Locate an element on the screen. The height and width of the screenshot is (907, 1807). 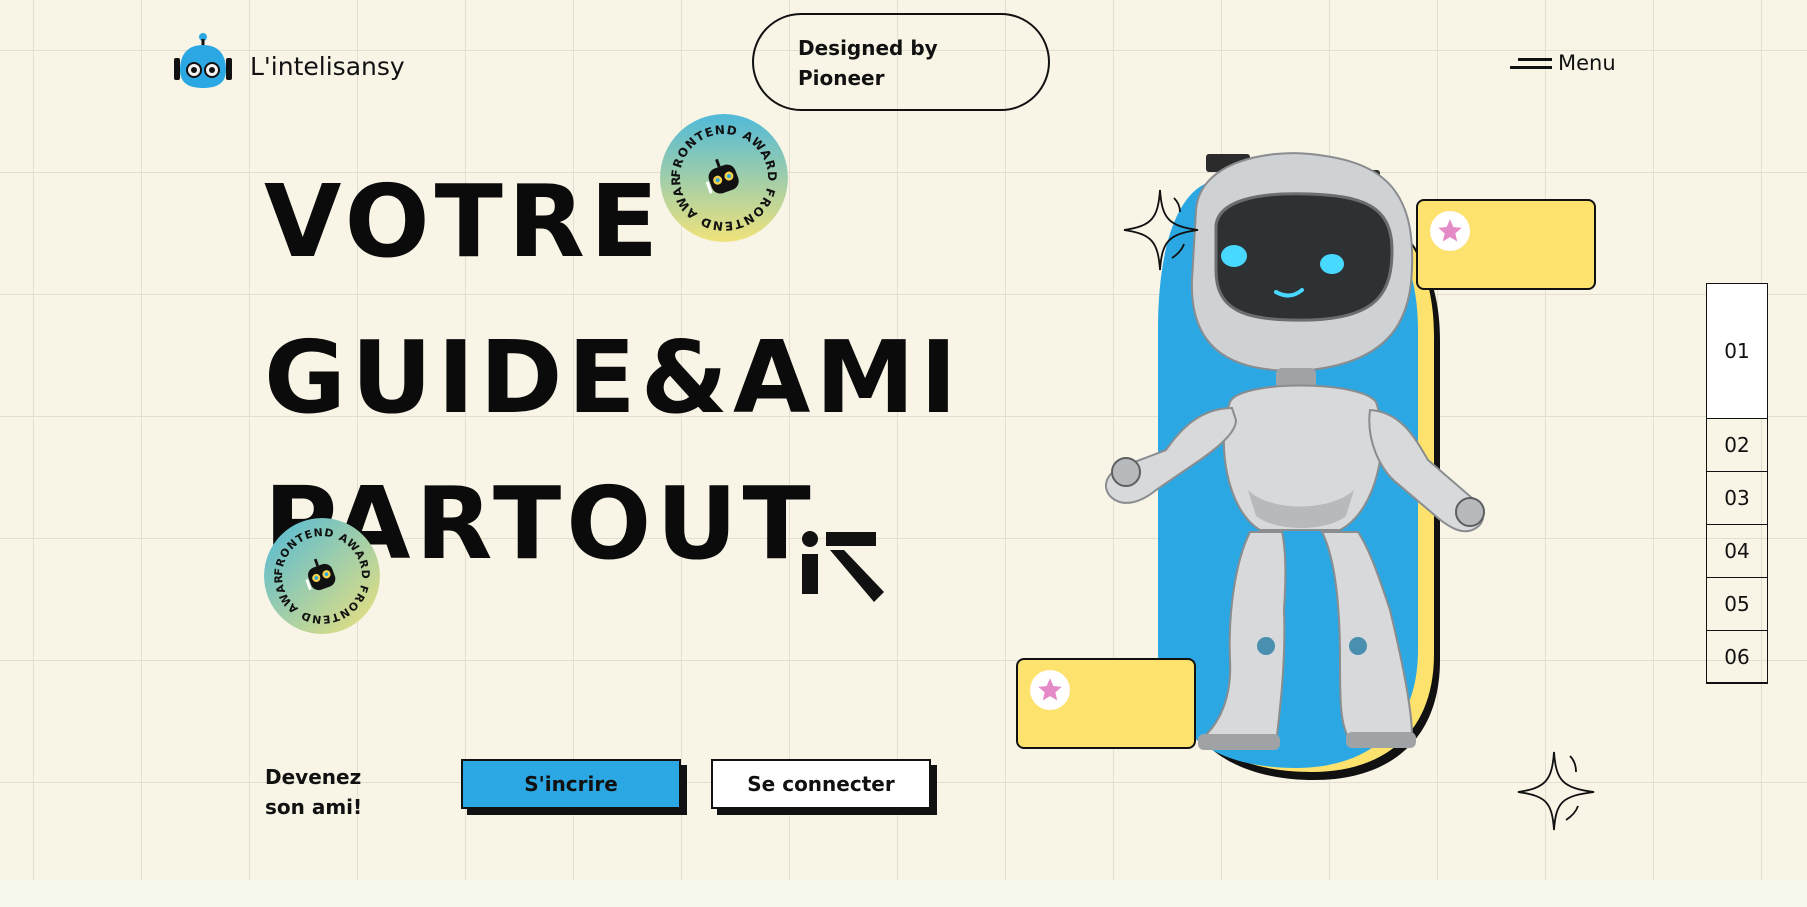
brand-name: L'intelisansy is located at coordinates (327, 66).